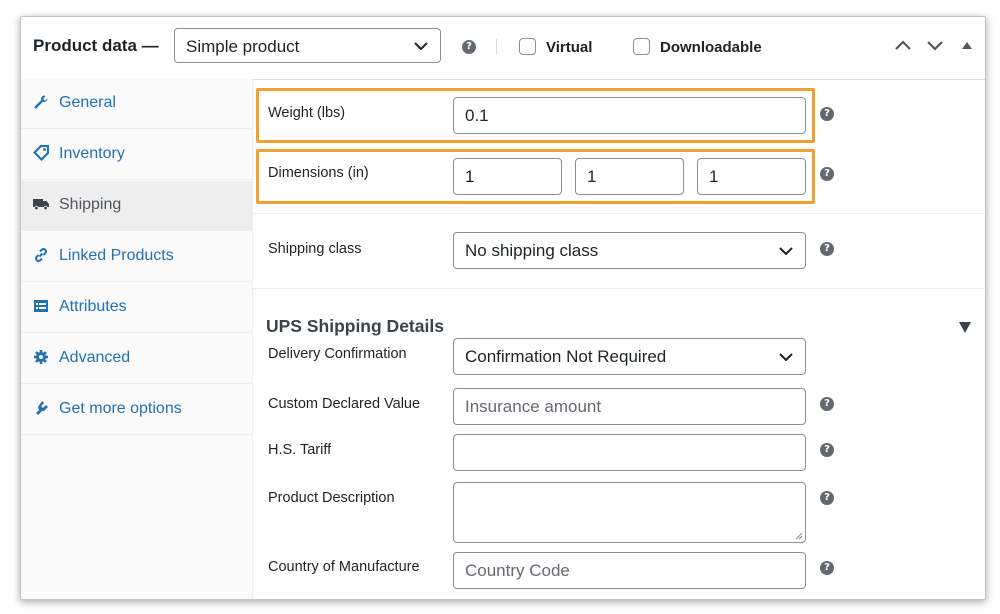  What do you see at coordinates (827, 450) in the screenshot?
I see `hs-tariff-help-icon: ?` at bounding box center [827, 450].